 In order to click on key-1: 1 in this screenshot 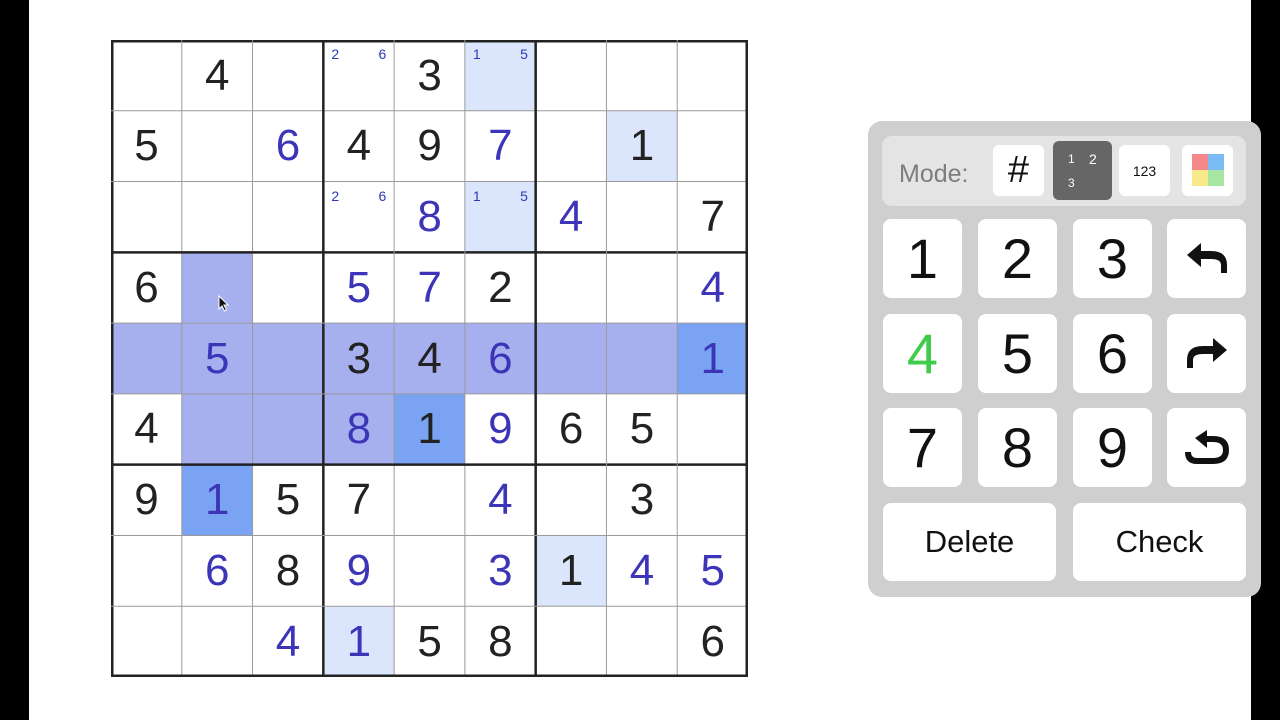, I will do `click(922, 258)`.